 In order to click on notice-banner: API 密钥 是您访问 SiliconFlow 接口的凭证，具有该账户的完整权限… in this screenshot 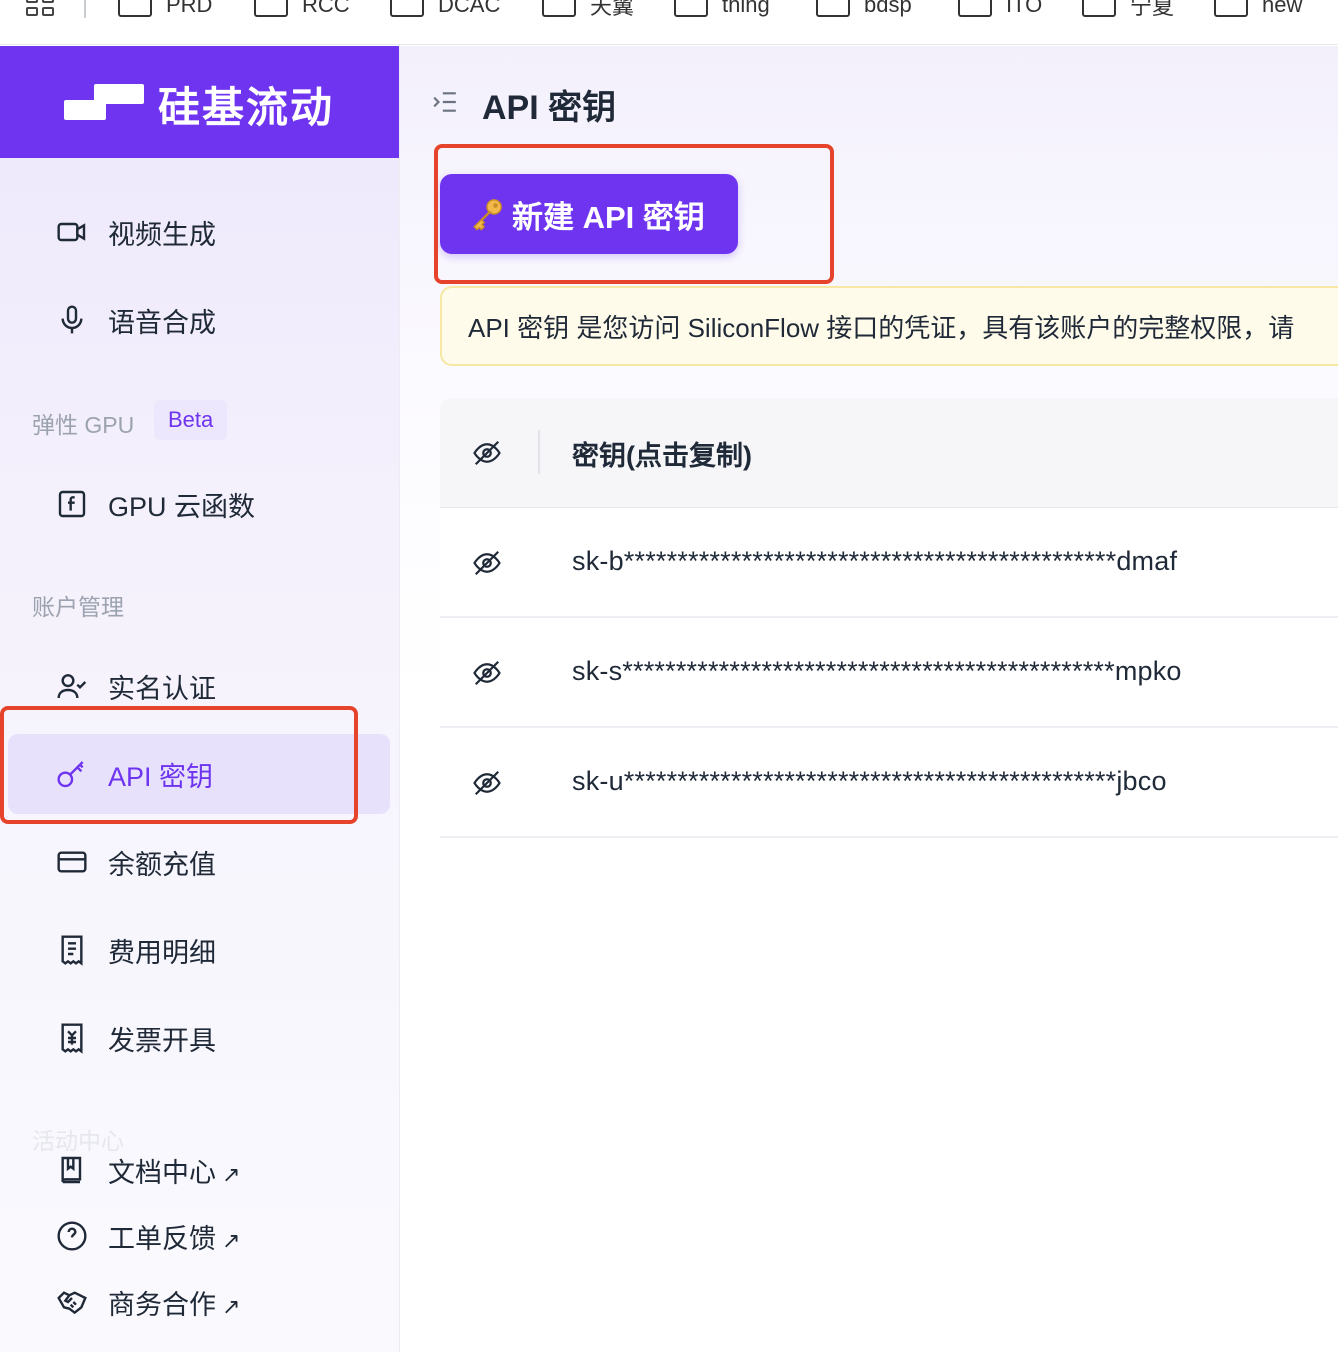, I will do `click(889, 326)`.